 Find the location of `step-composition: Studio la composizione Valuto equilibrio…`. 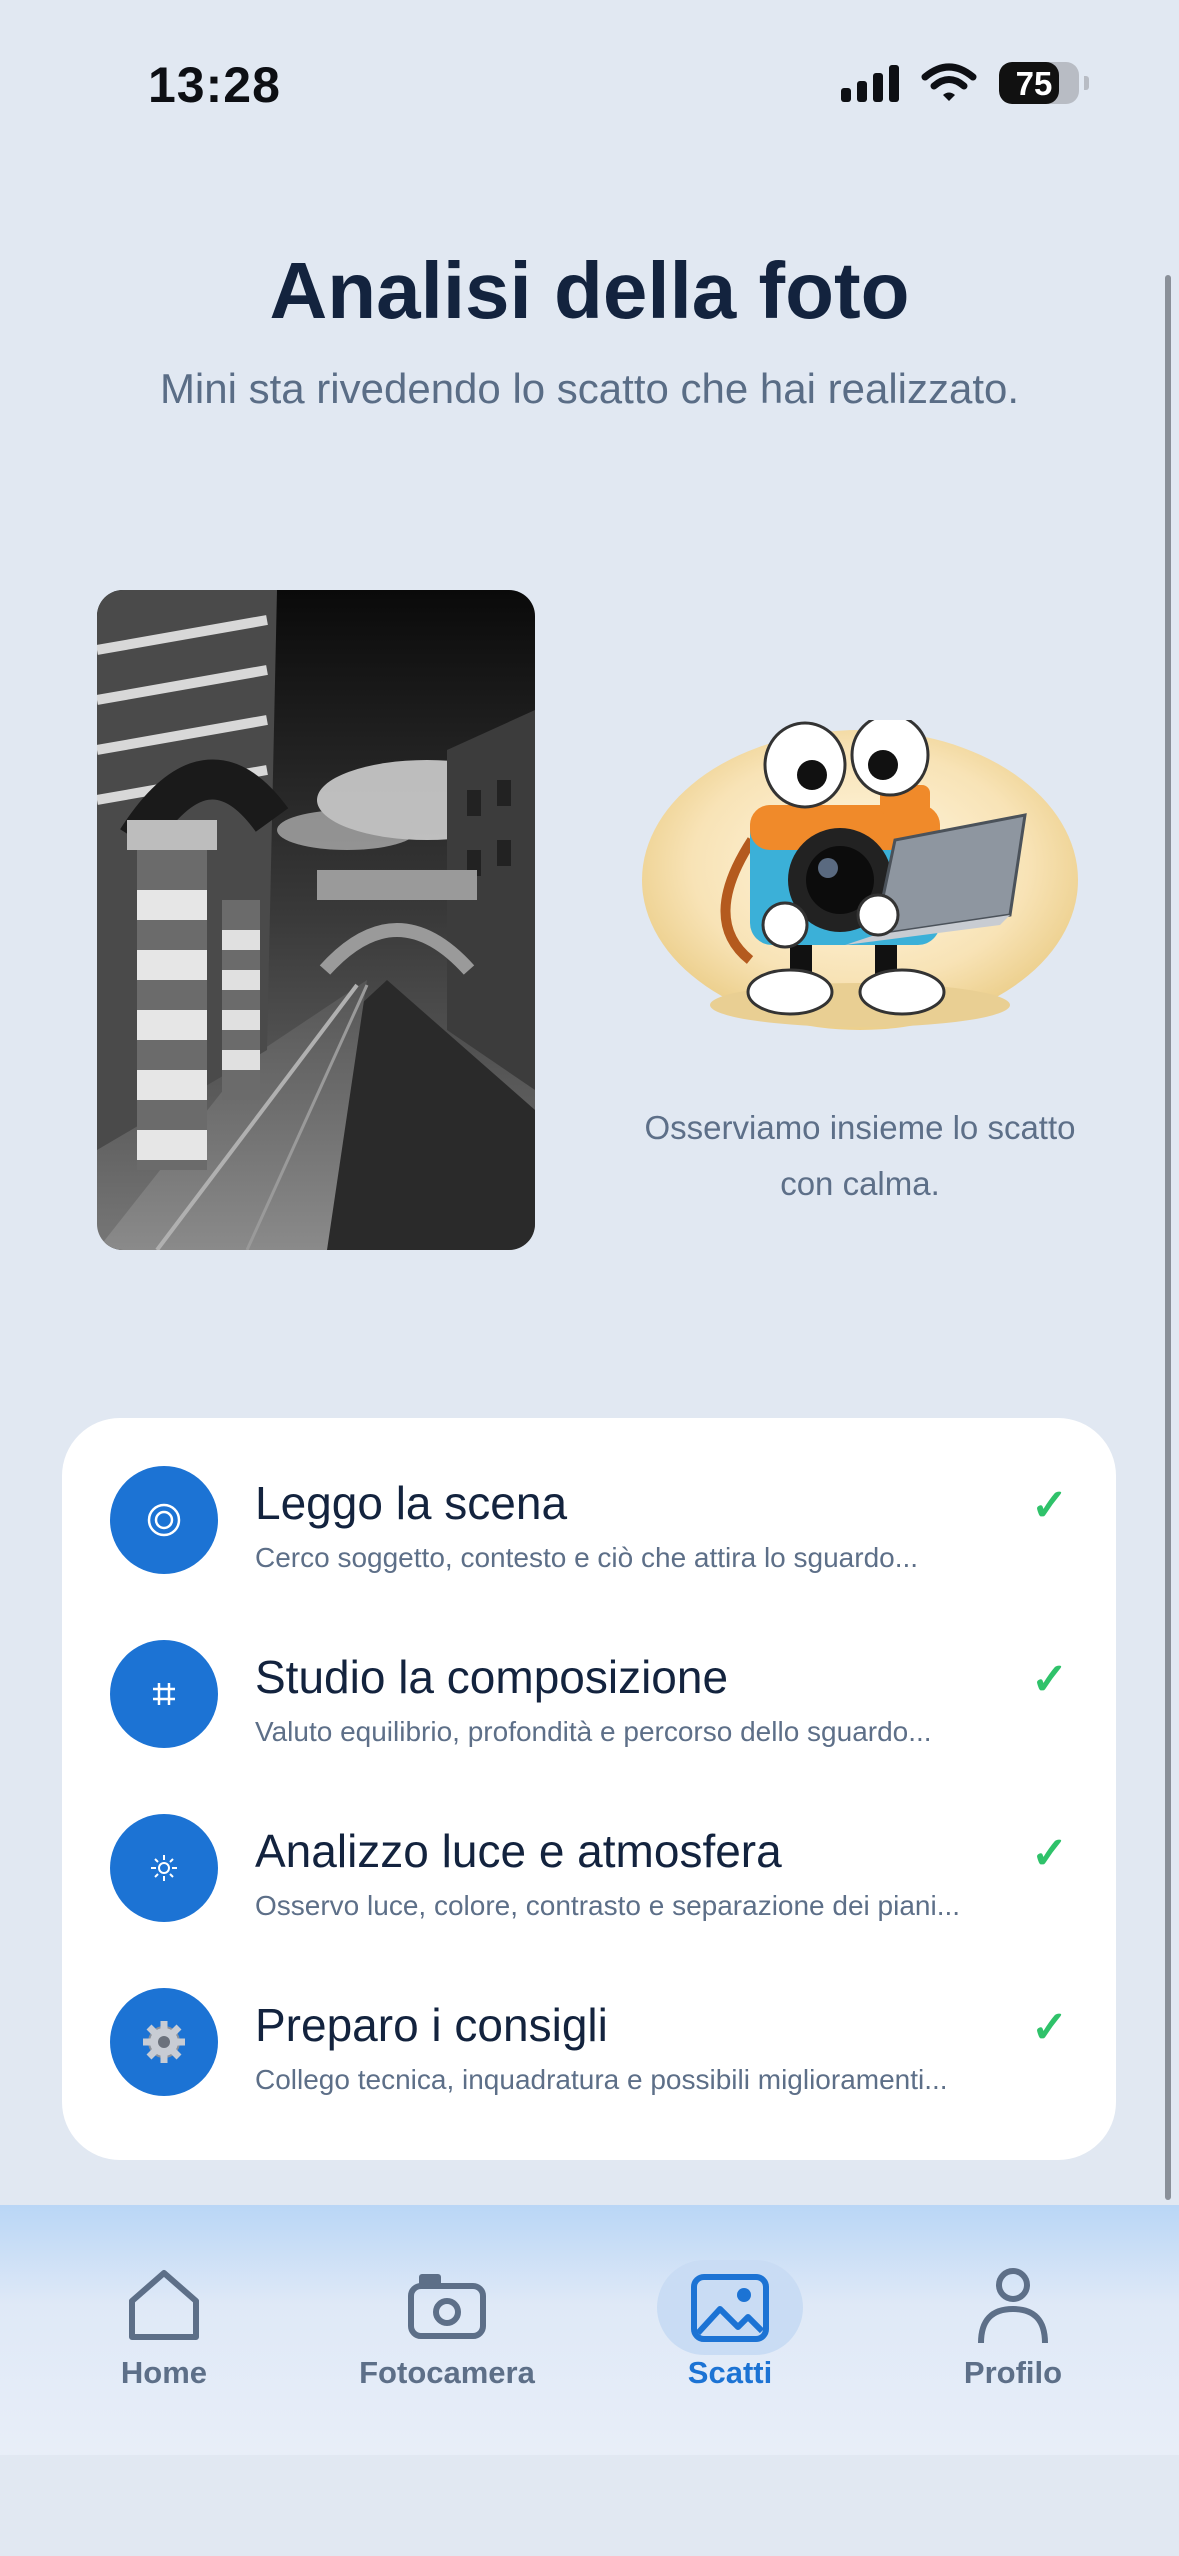

step-composition: Studio la composizione Valuto equilibrio… is located at coordinates (589, 1689).